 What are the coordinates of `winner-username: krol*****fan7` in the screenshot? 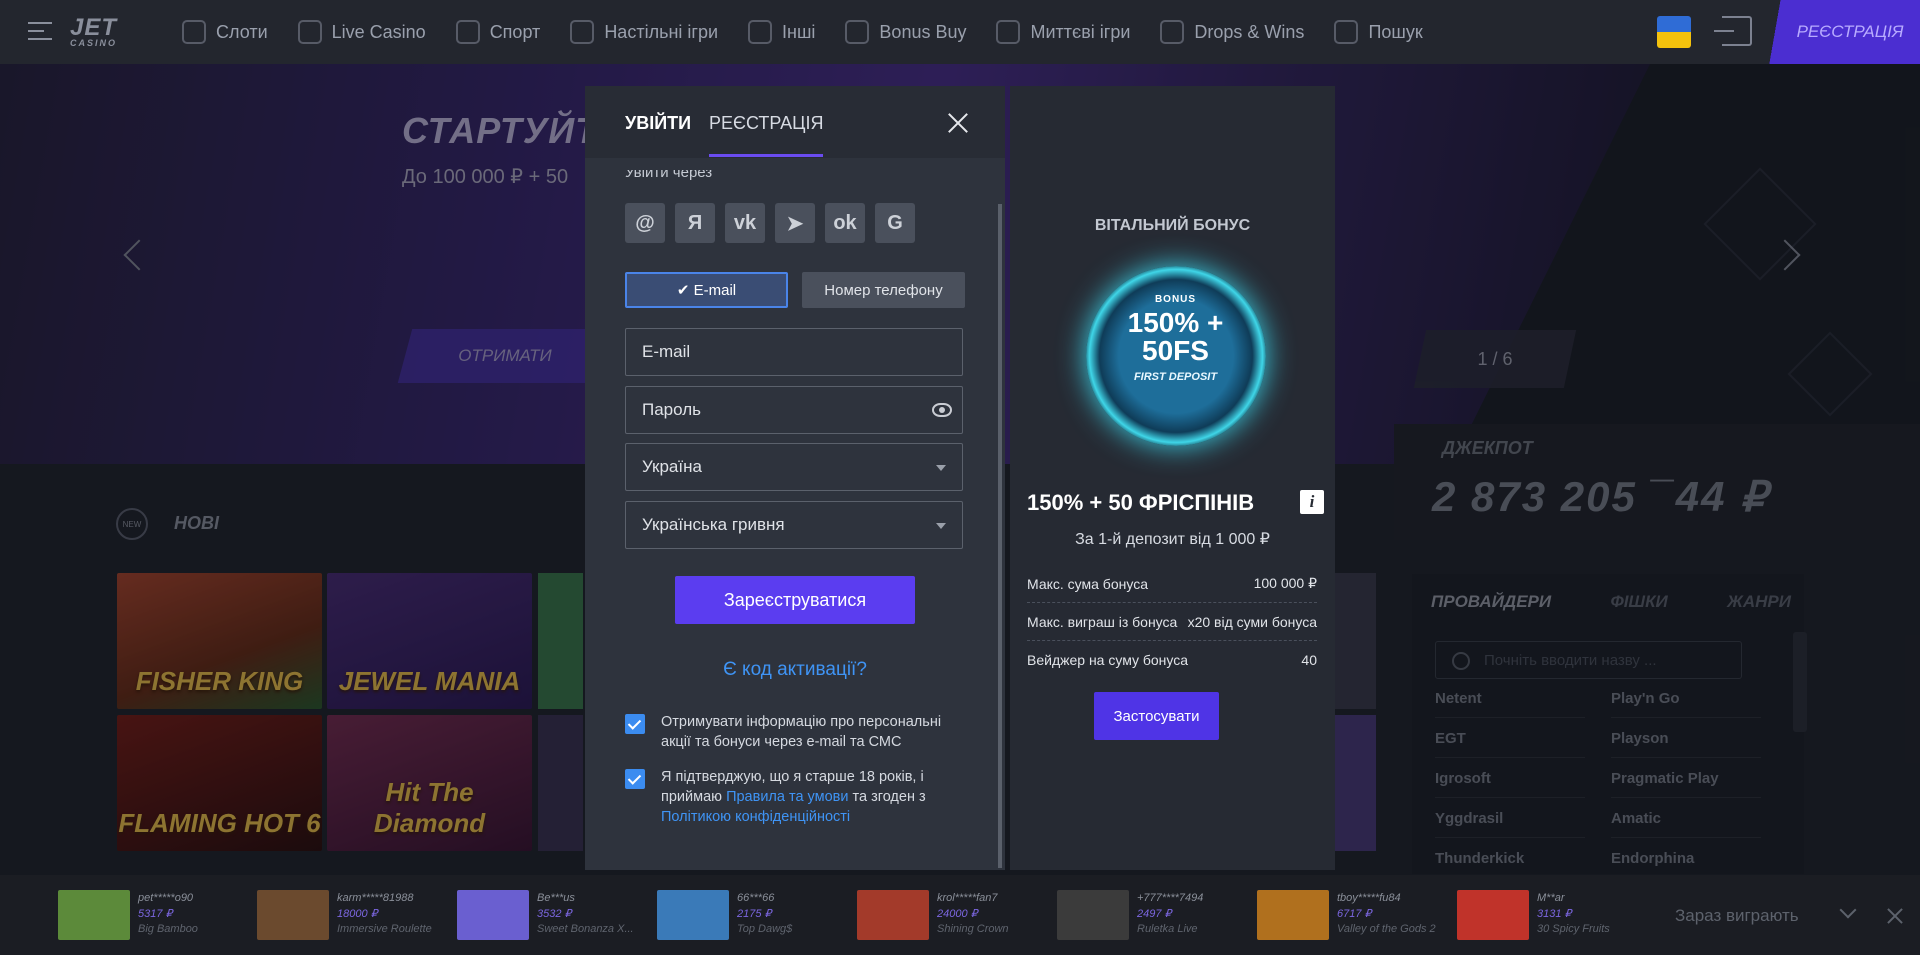 It's located at (967, 898).